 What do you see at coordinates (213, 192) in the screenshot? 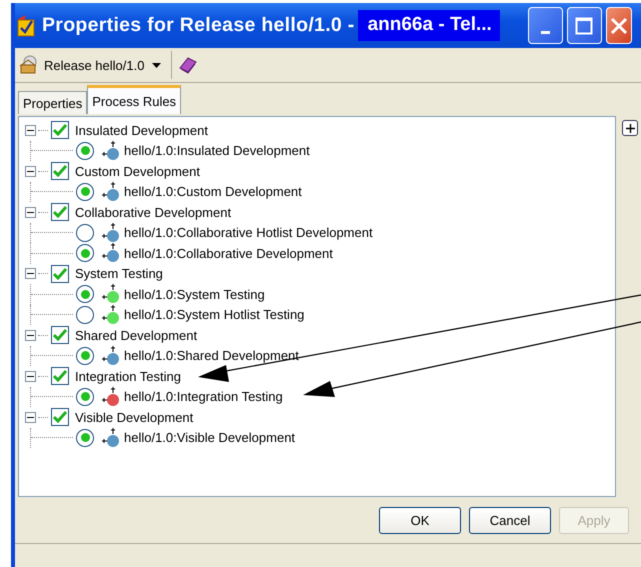
I see `tree-item: hello/1.0:Custom Development` at bounding box center [213, 192].